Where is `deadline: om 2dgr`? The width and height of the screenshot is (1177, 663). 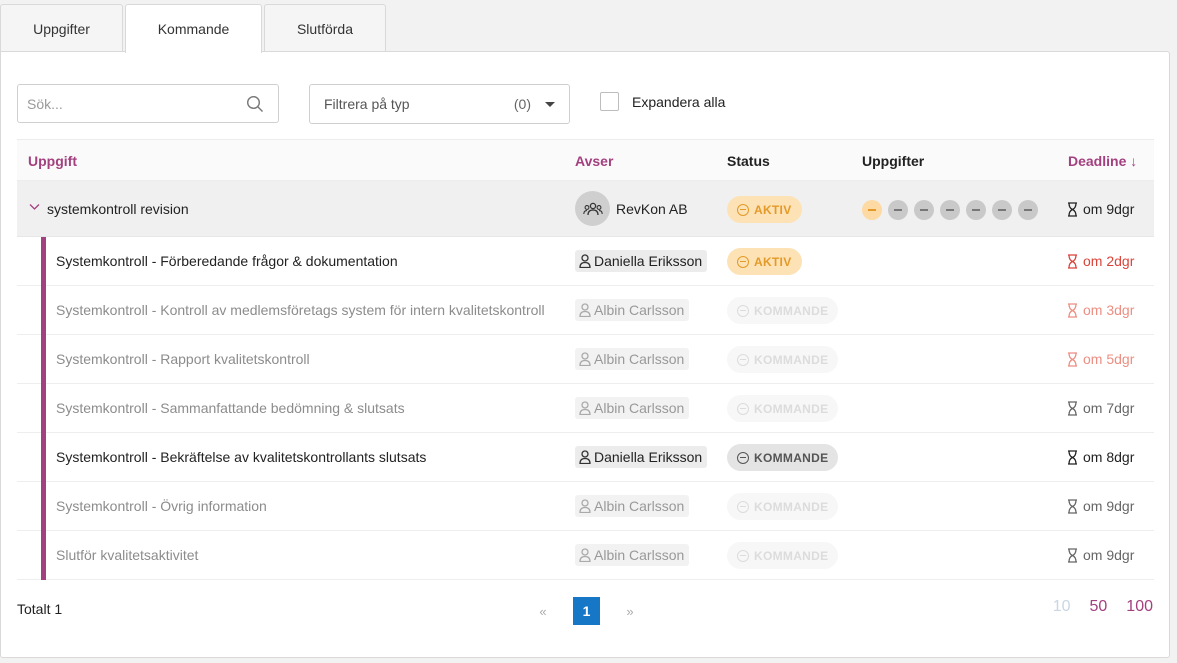 deadline: om 2dgr is located at coordinates (1100, 261).